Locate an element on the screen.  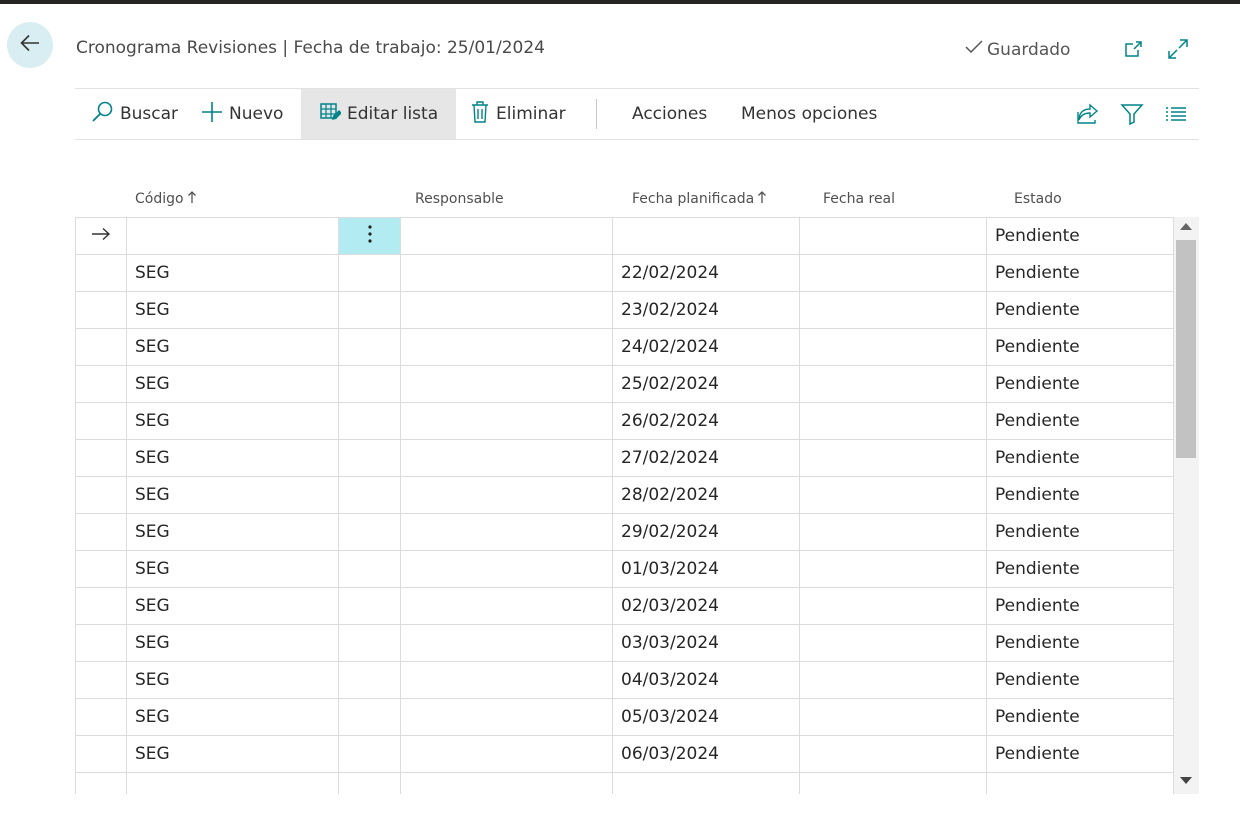
table-row: SEG 22/02/2024 Pendiente is located at coordinates (624, 273).